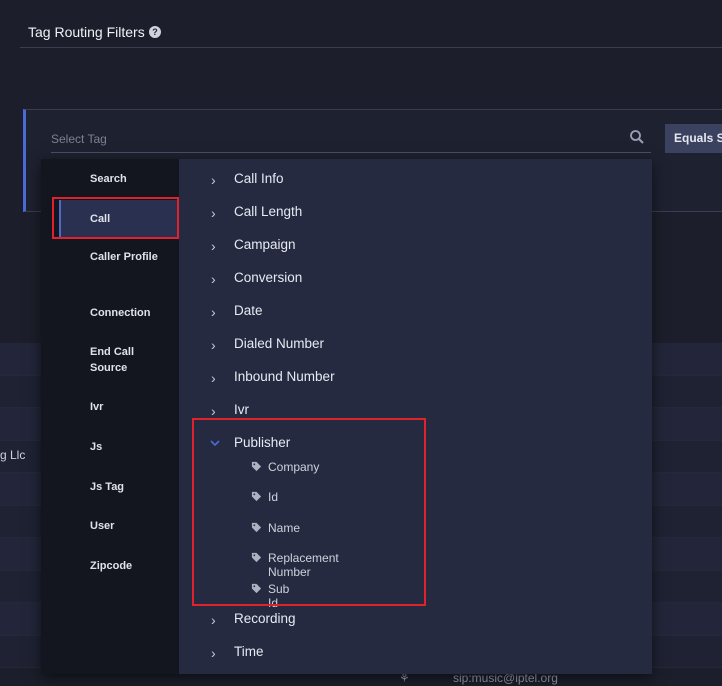  I want to click on tree-item-campaign: › Campaign, so click(309, 247).